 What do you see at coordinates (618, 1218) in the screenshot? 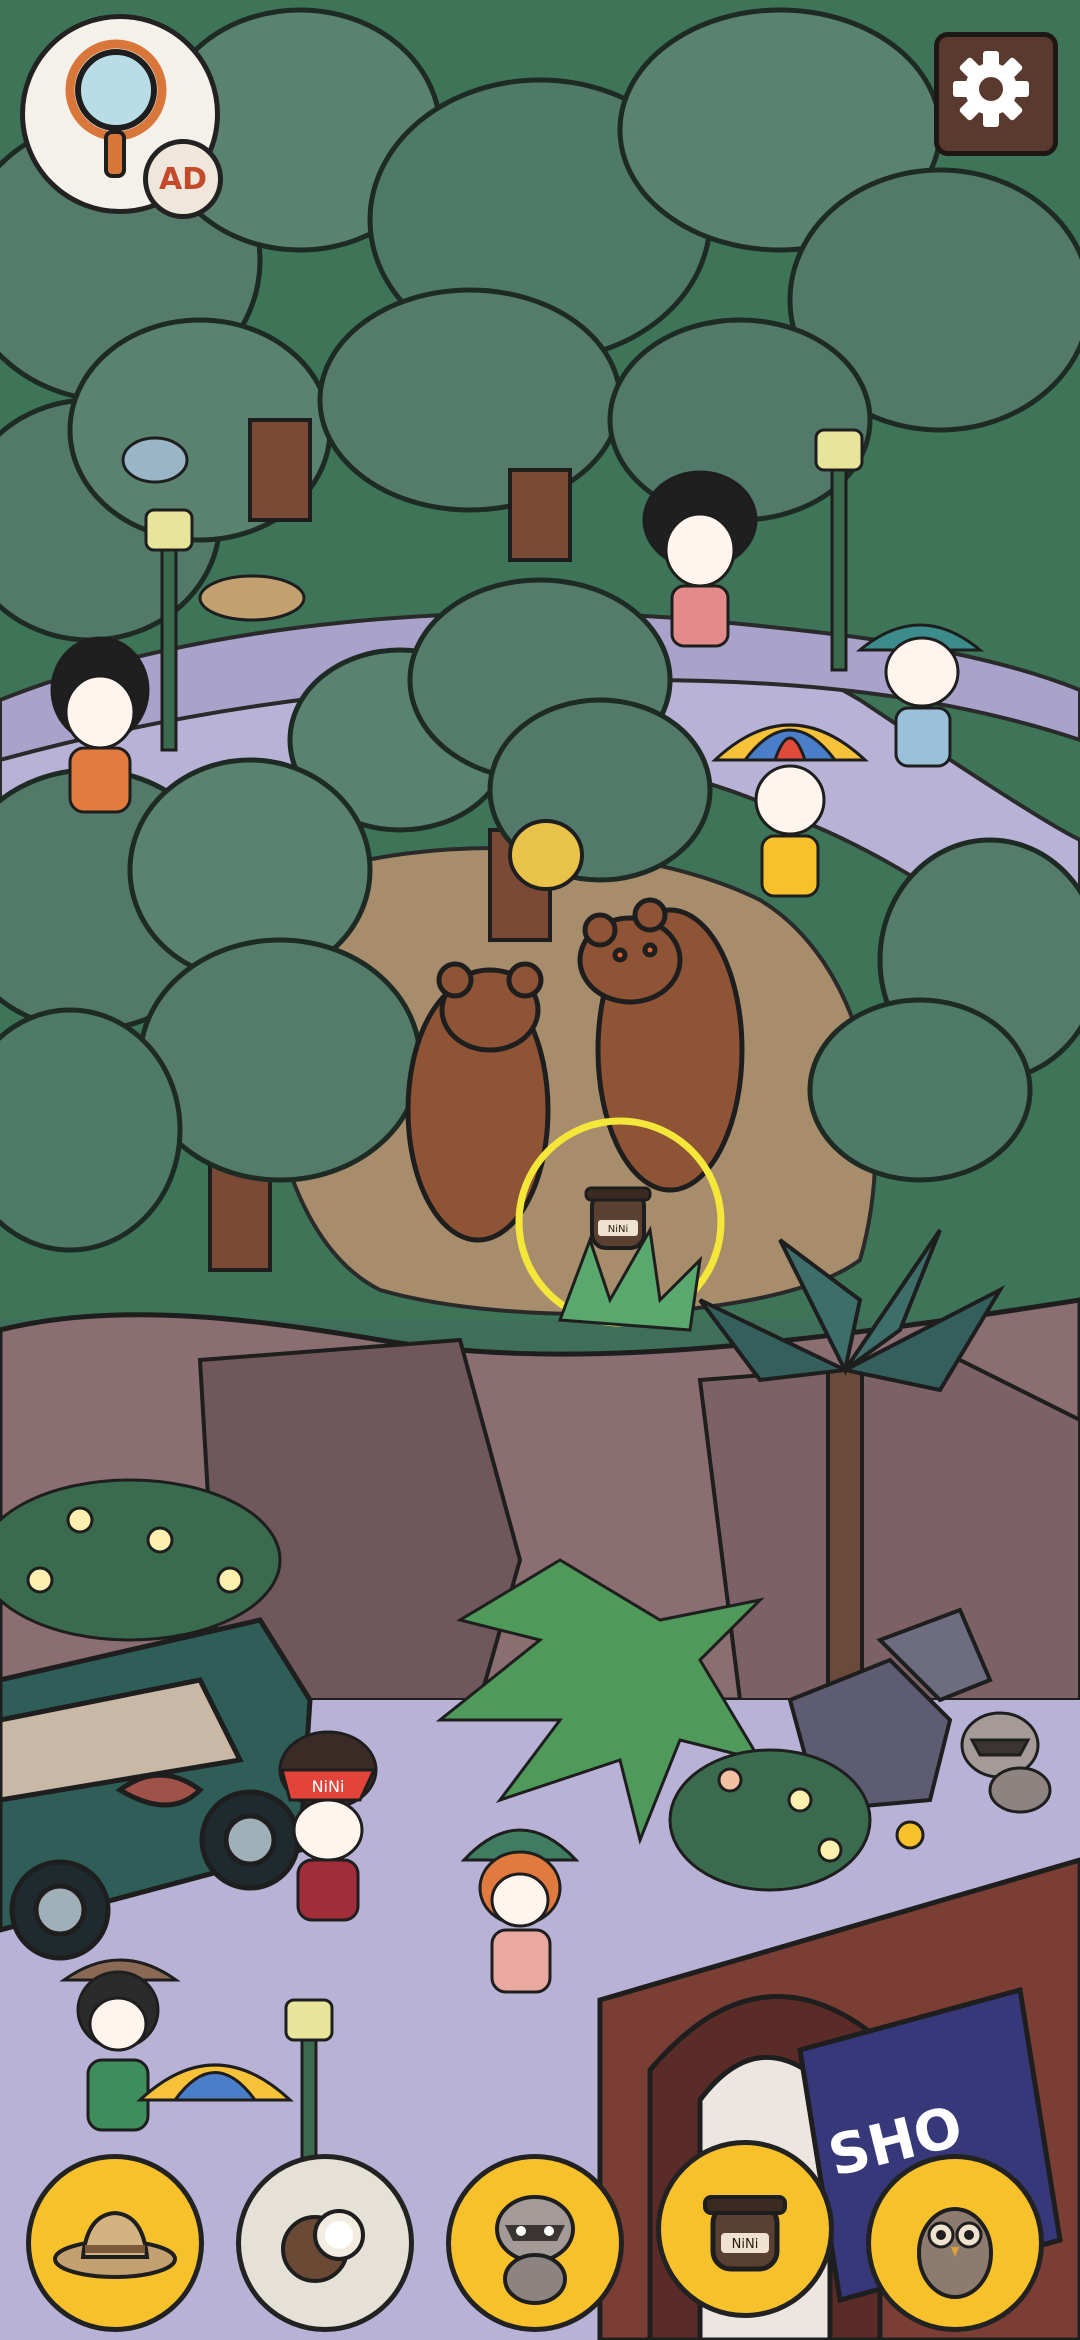
I see `hidden-honey-pot: NiNi` at bounding box center [618, 1218].